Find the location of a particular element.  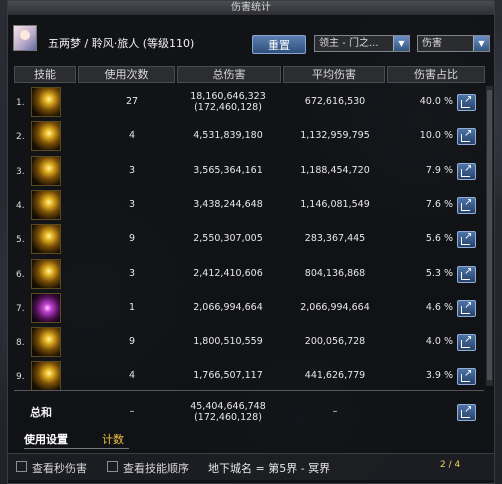

total-damage-value: 2,066,994,664 is located at coordinates (228, 307).